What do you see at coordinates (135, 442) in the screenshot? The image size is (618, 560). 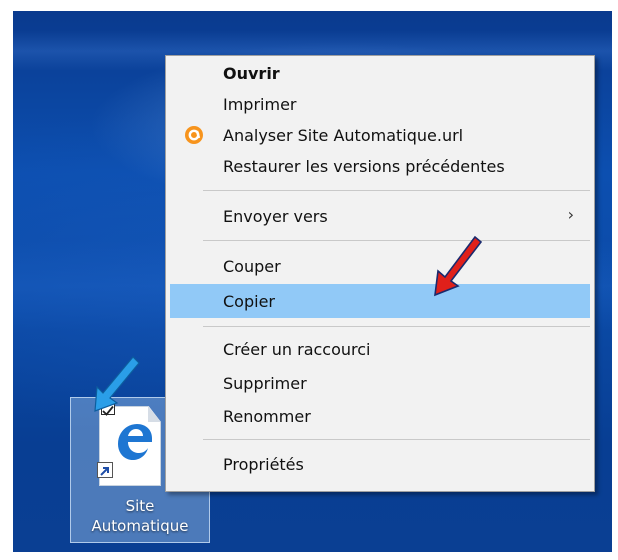 I see `edge-browser-icon` at bounding box center [135, 442].